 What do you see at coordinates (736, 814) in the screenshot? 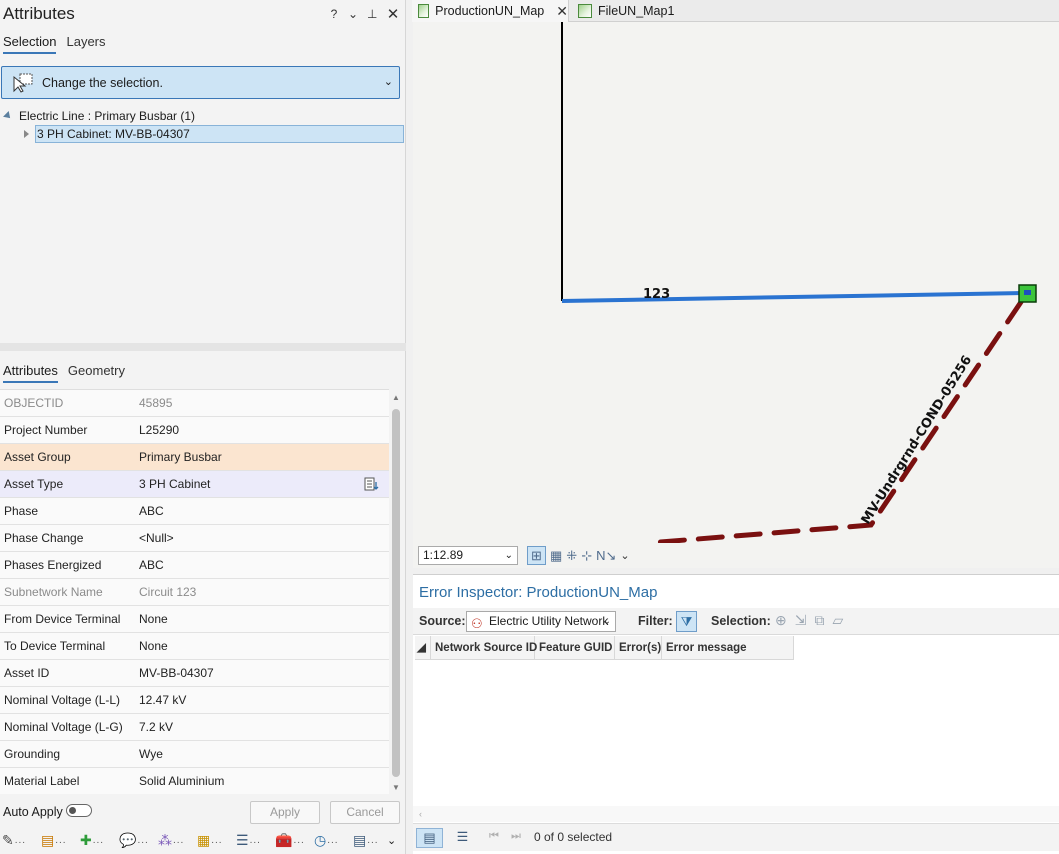
I see `error-grid-hscroll: ‹` at bounding box center [736, 814].